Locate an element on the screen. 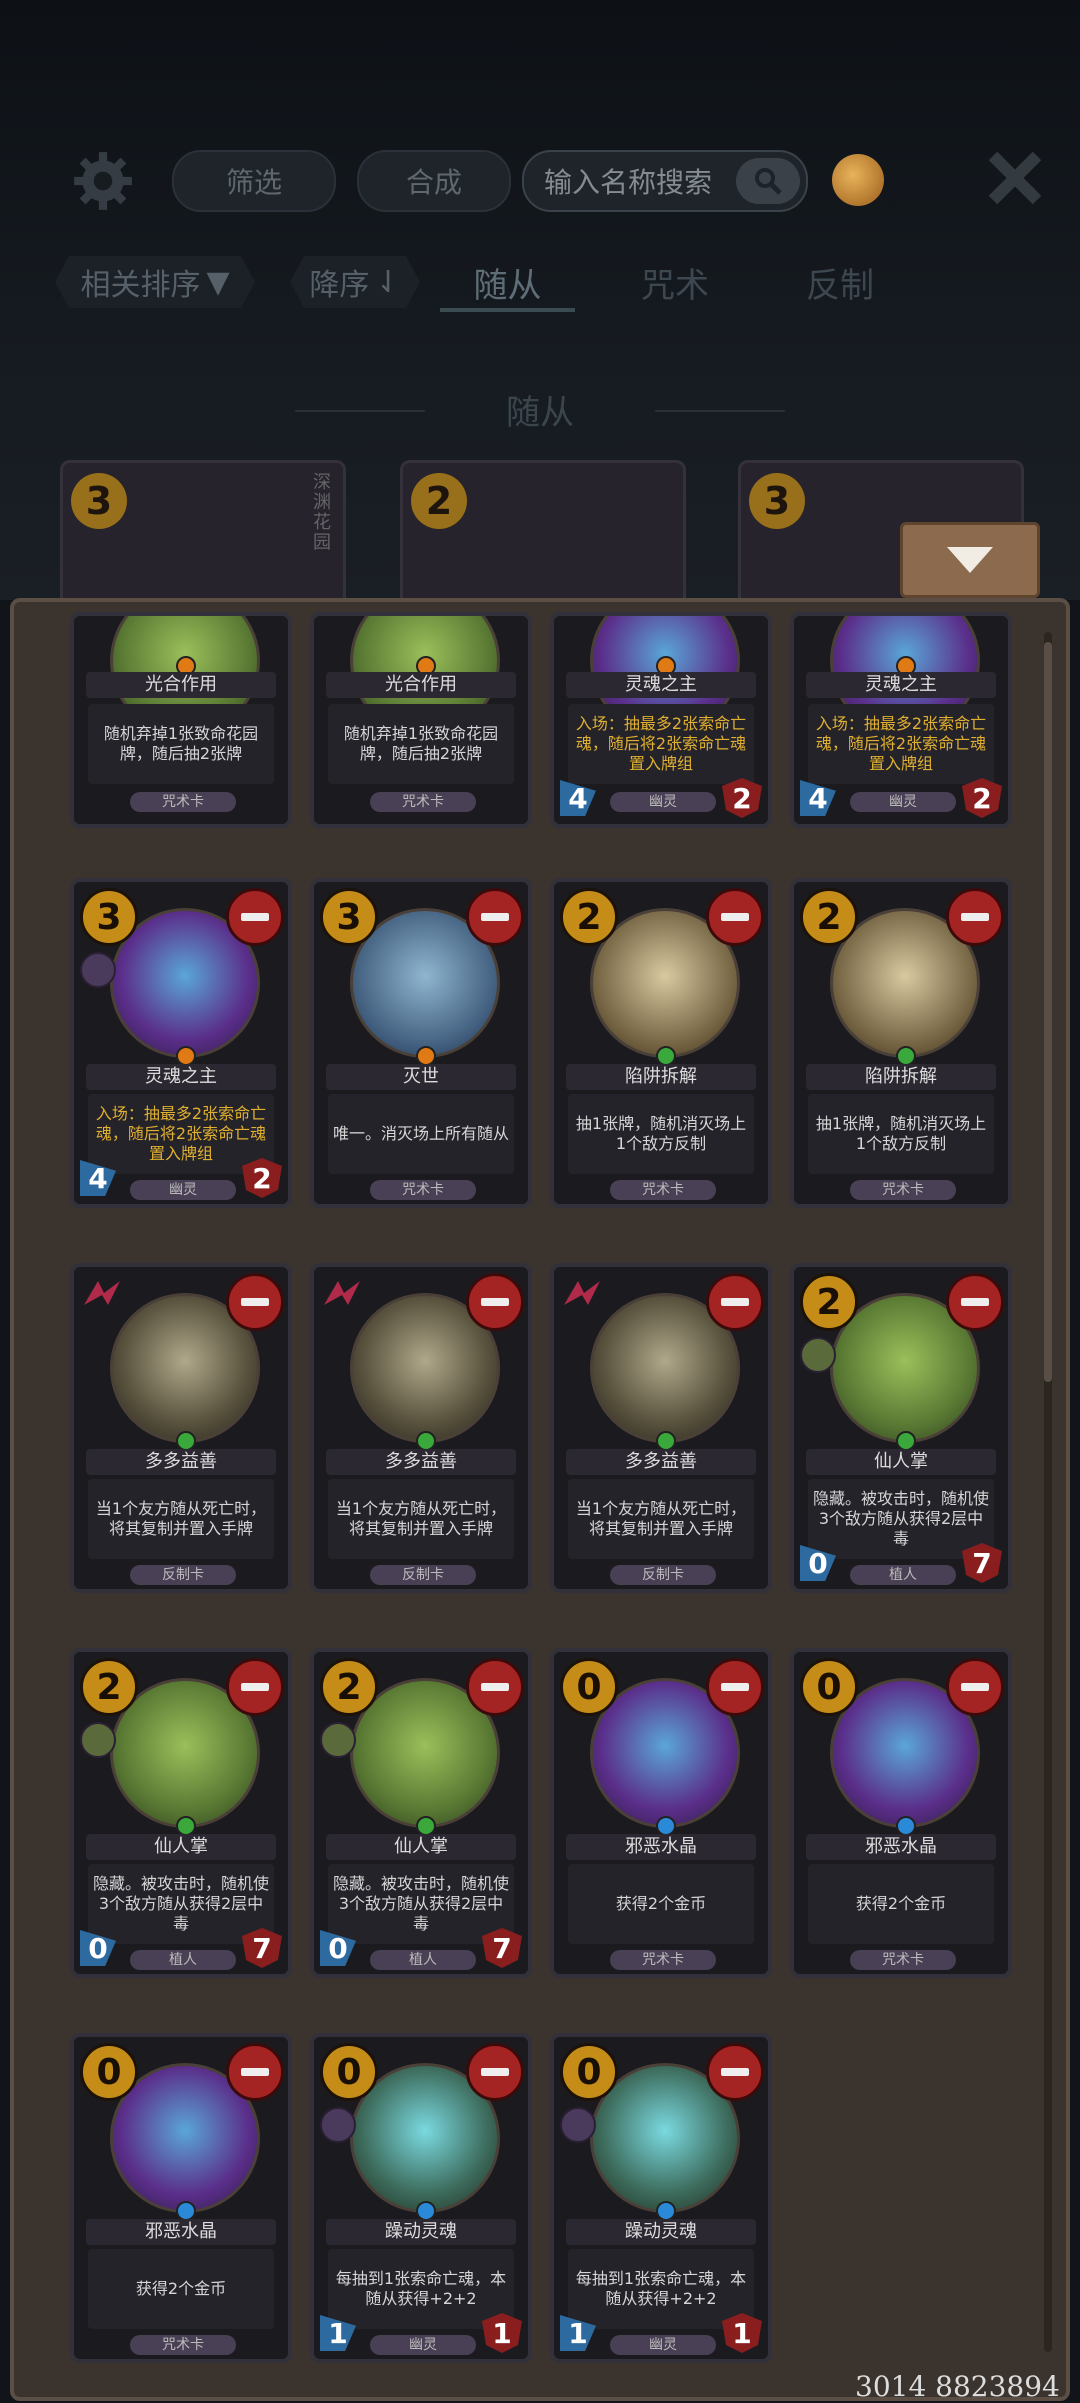 The image size is (1080, 2403). triangle-down-icon: ▼ is located at coordinates (218, 282).